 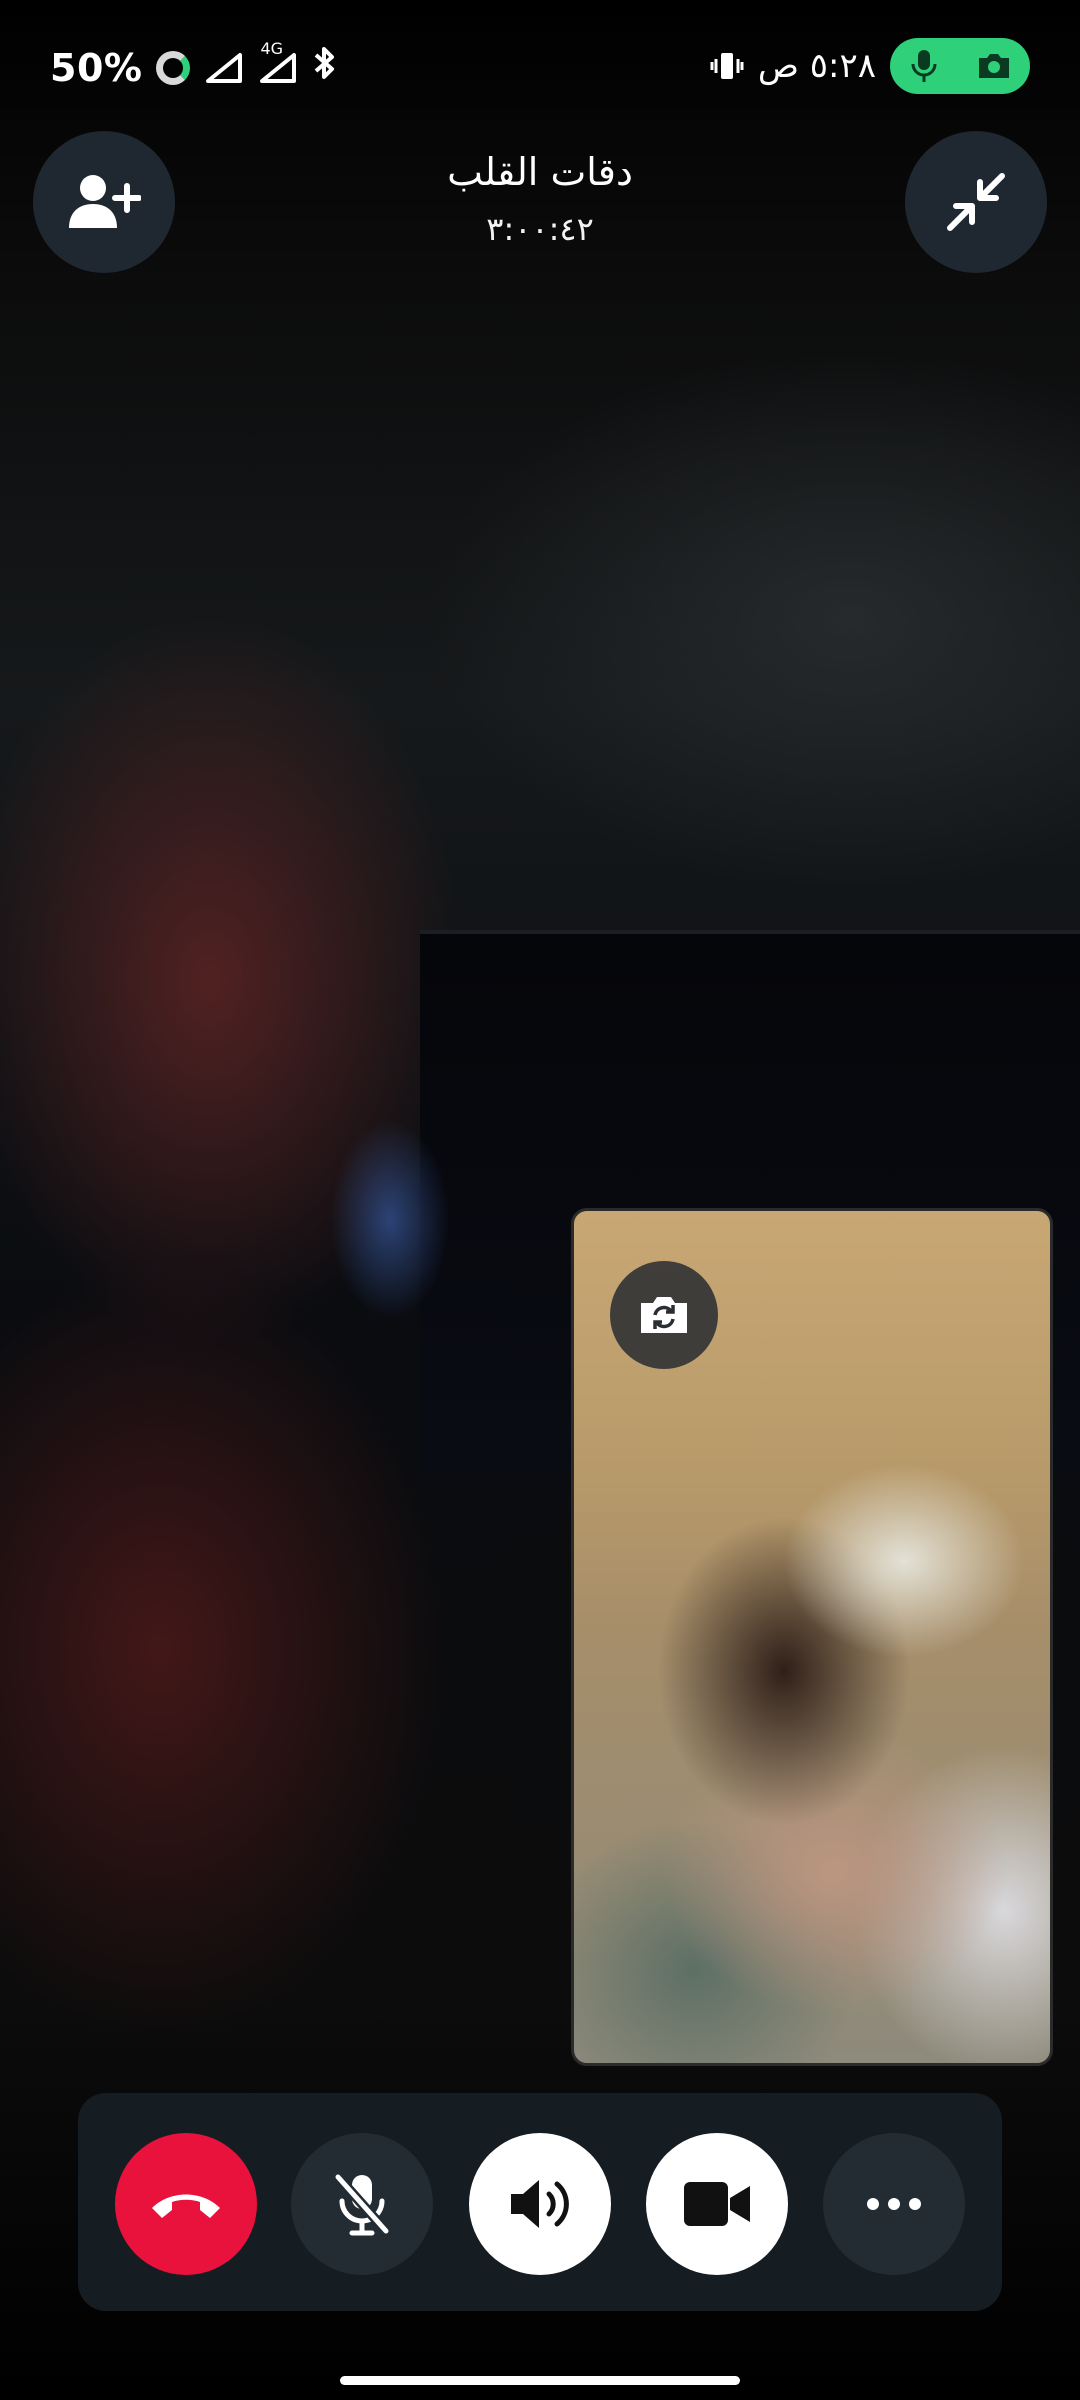 I want to click on battery-ring-icon, so click(x=173, y=67).